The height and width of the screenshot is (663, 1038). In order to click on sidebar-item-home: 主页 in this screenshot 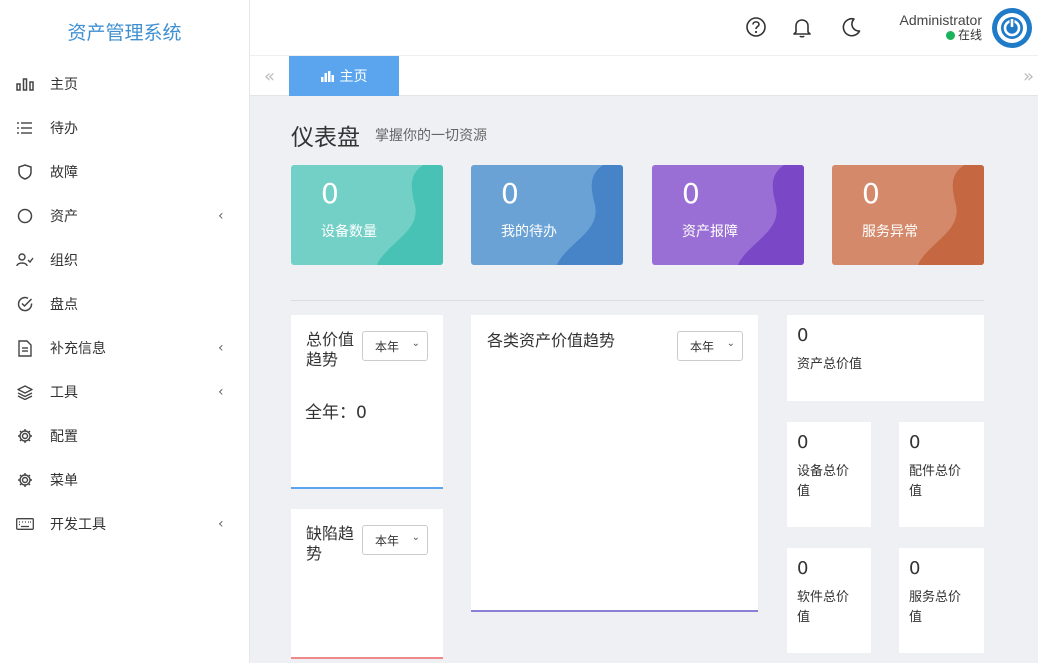, I will do `click(124, 84)`.